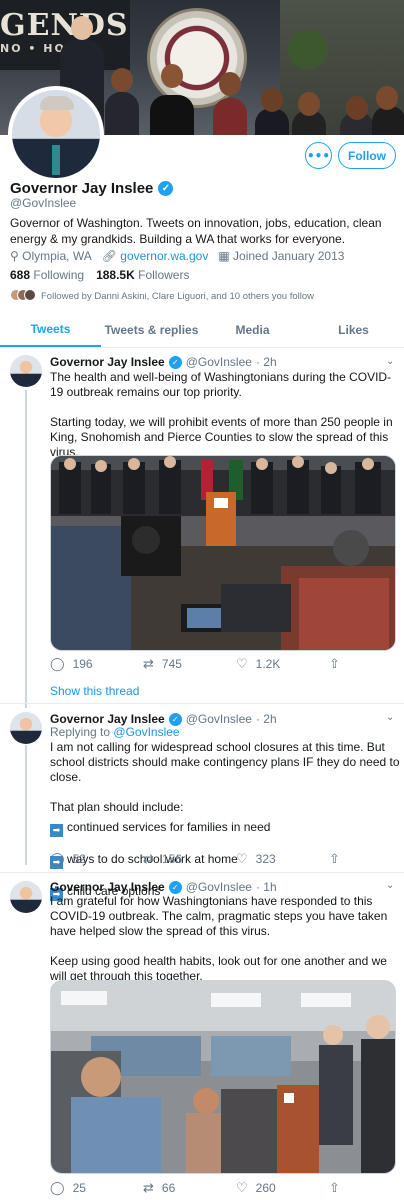 The height and width of the screenshot is (1200, 404). What do you see at coordinates (23, 296) in the screenshot?
I see `followed-by-avatars` at bounding box center [23, 296].